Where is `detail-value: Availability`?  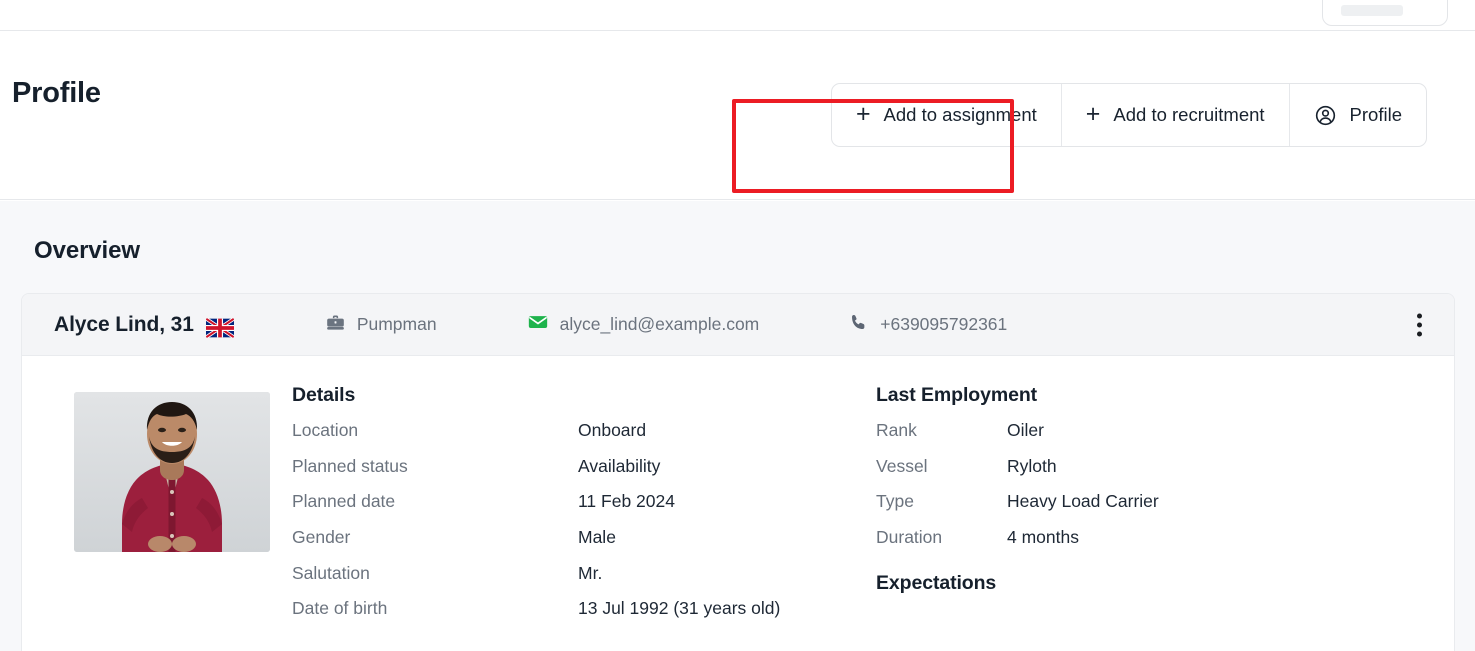 detail-value: Availability is located at coordinates (619, 465).